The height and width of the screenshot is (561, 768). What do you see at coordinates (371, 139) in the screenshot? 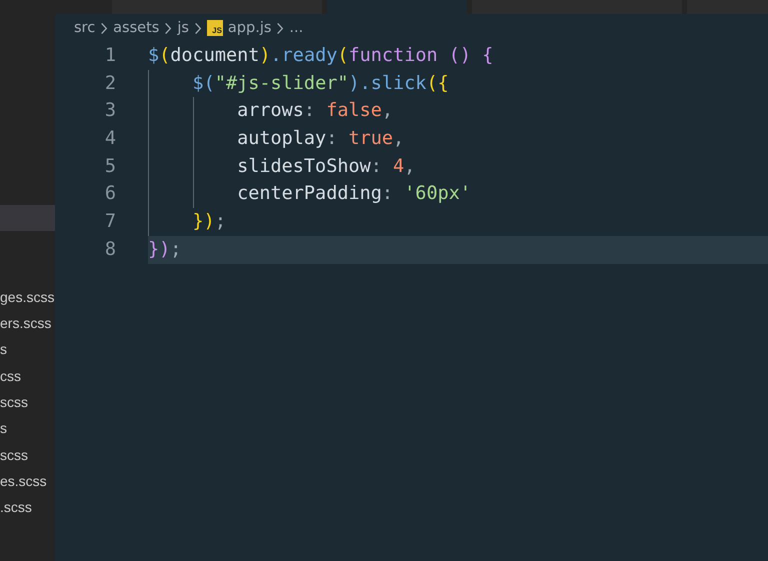
I see `code-token: true` at bounding box center [371, 139].